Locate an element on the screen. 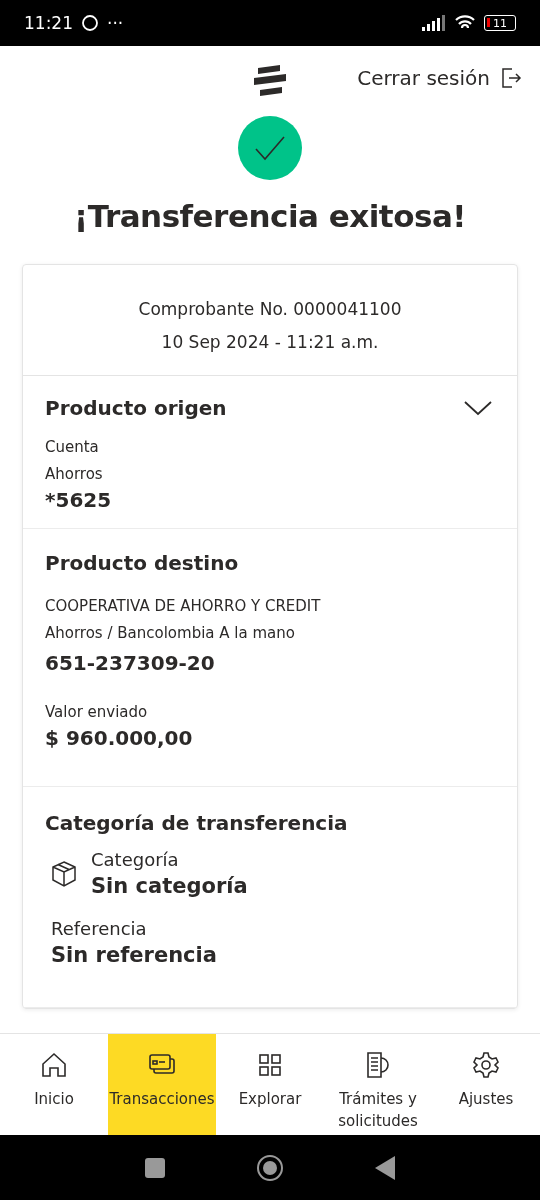 The image size is (540, 1200). signal-icon is located at coordinates (434, 23).